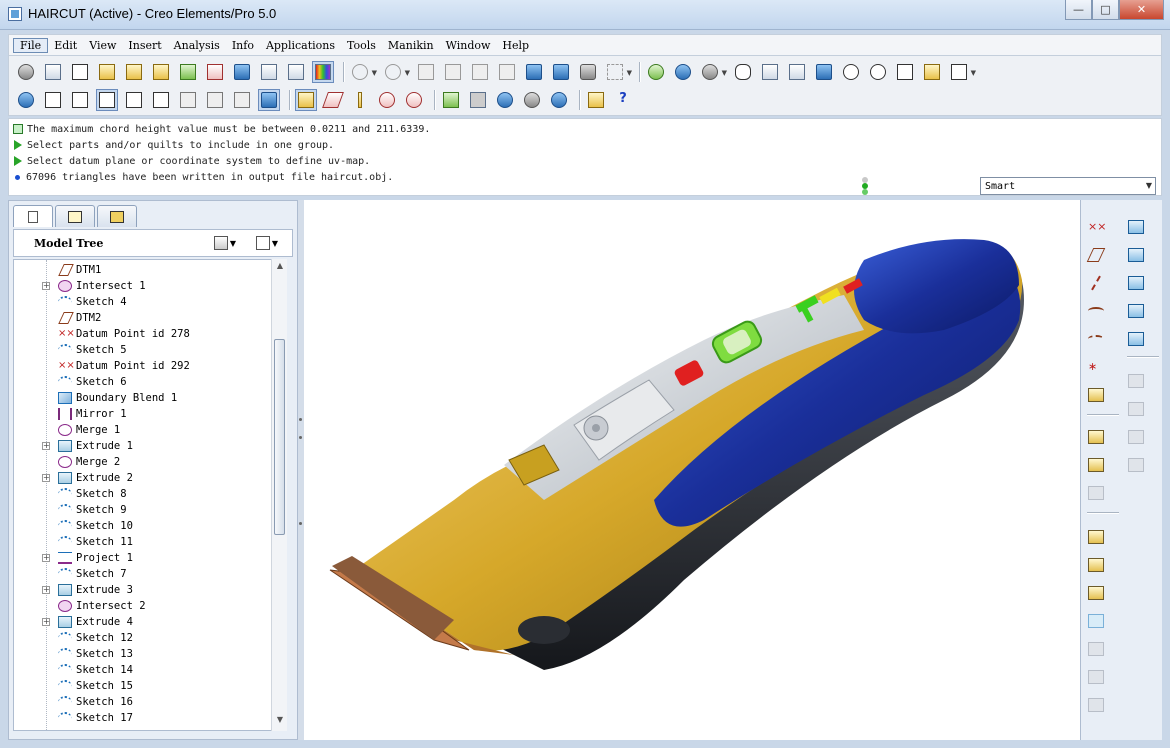  What do you see at coordinates (414, 100) in the screenshot?
I see `coordinate-system-display-icon` at bounding box center [414, 100].